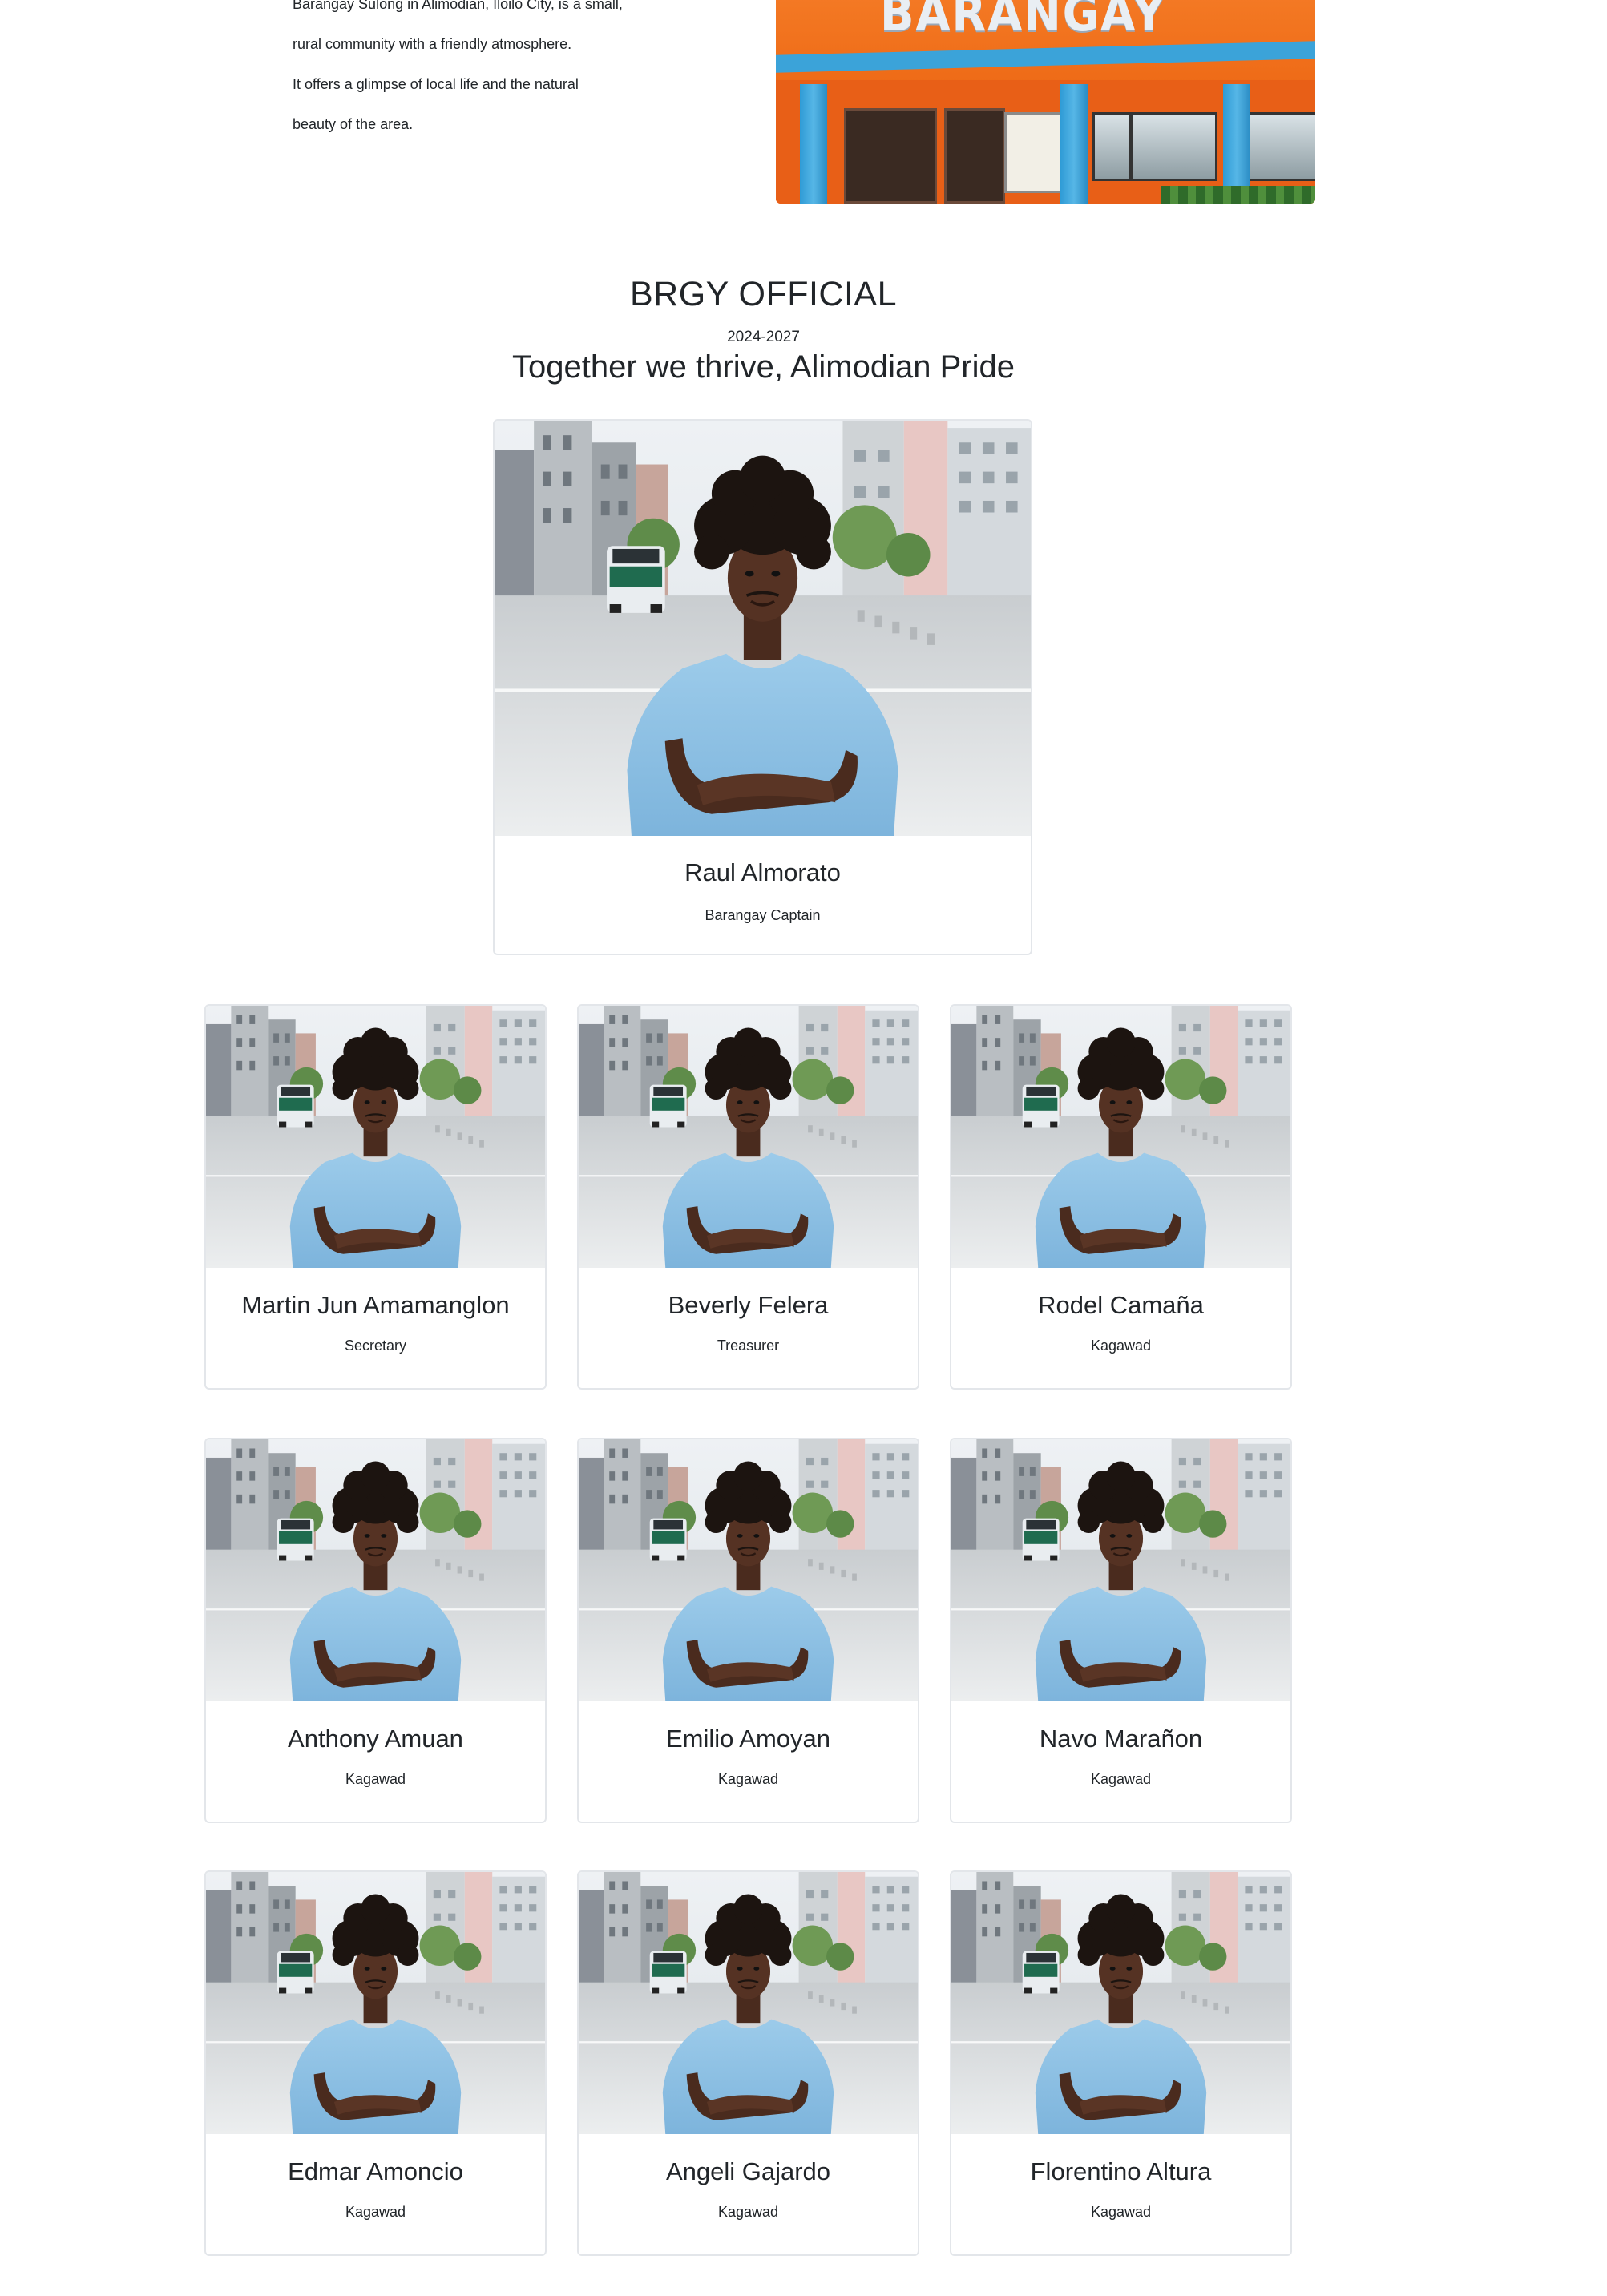  What do you see at coordinates (748, 1346) in the screenshot?
I see `official-role: Treasurer` at bounding box center [748, 1346].